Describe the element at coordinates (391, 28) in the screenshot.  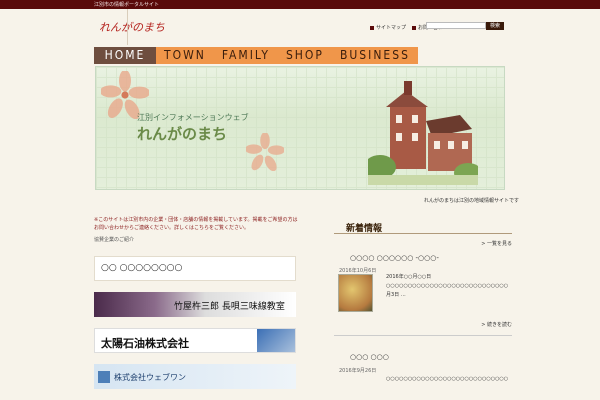
I see `sitemap-label: サイトマップ` at that location.